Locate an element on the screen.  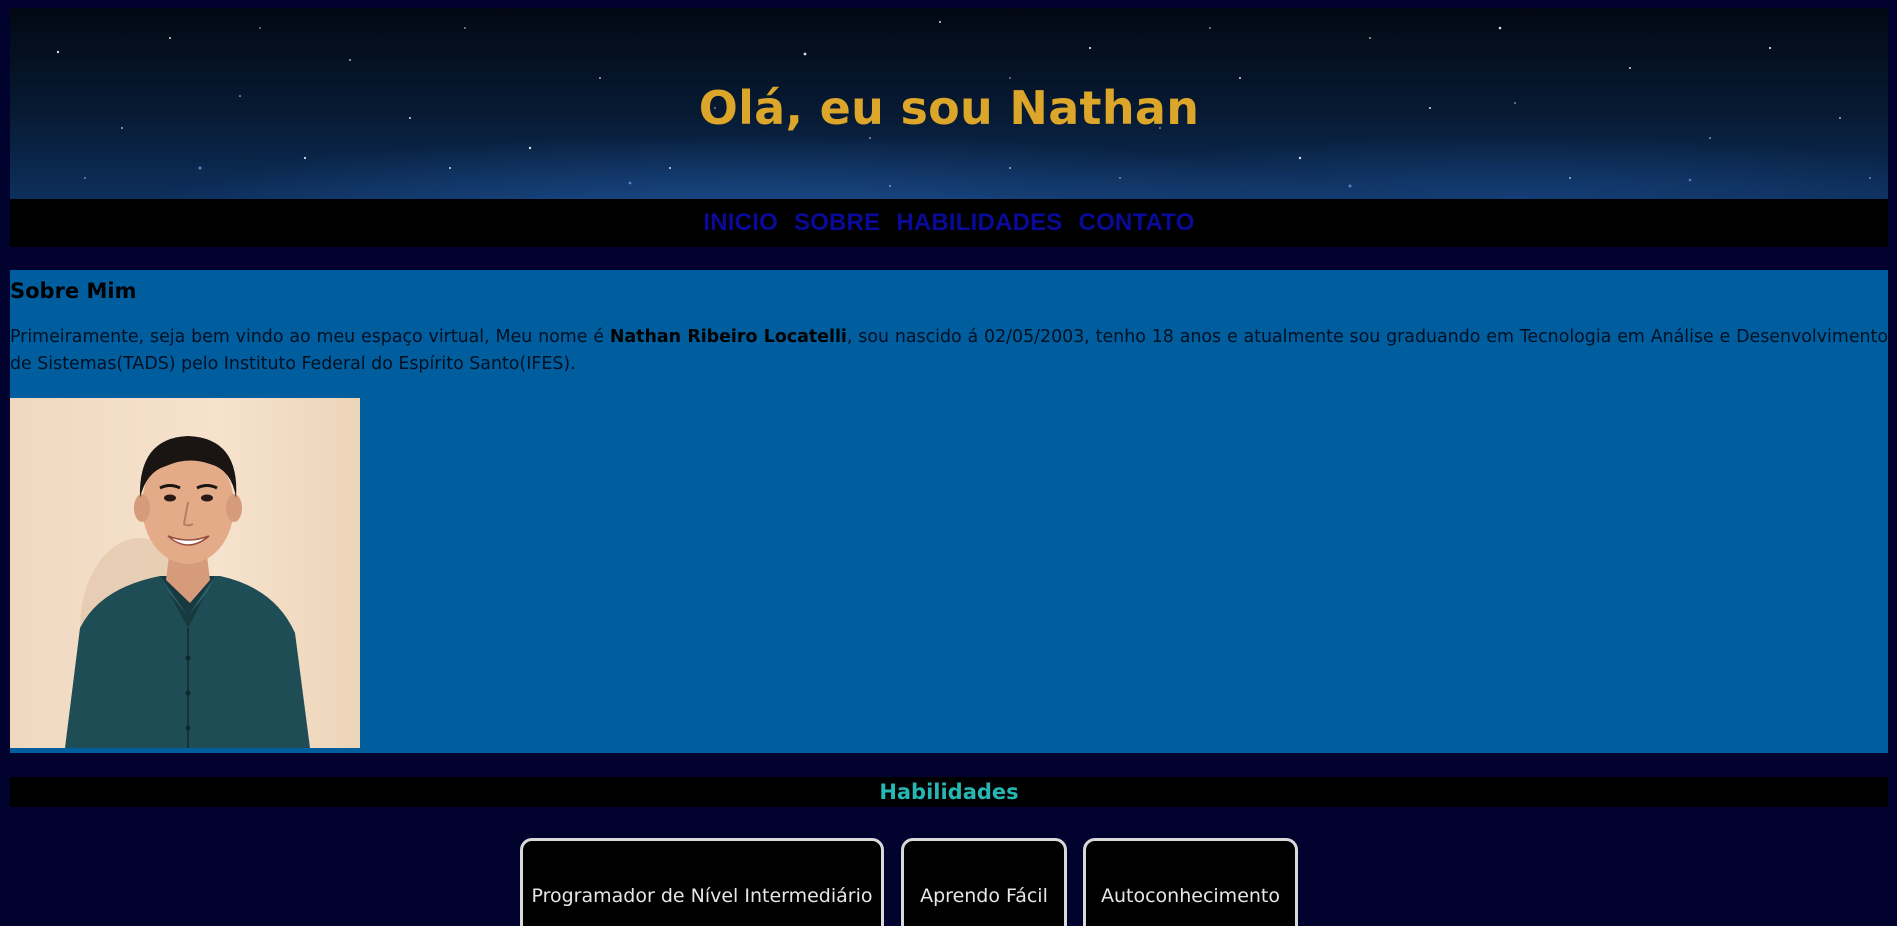
skills-heading: Habilidades is located at coordinates (949, 792).